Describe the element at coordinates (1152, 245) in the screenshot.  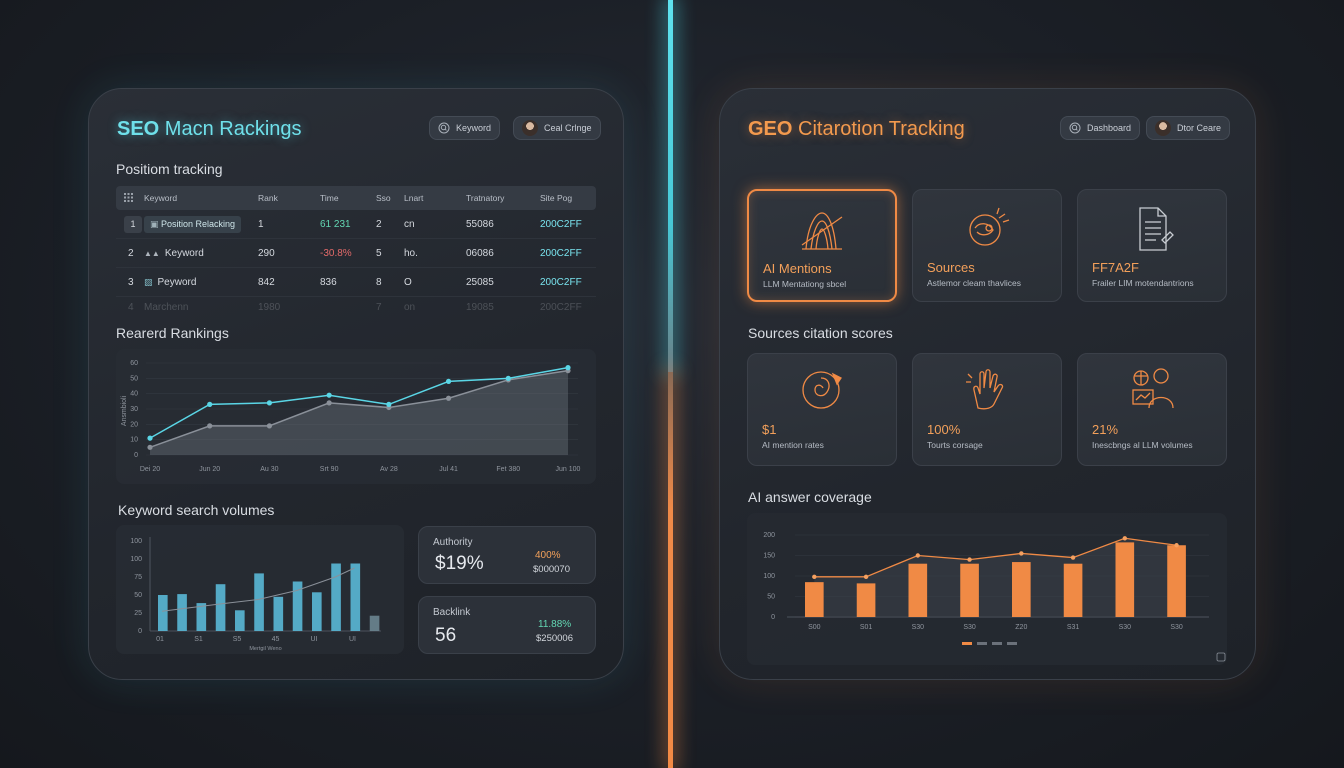
I see `ff7a2f-card: FF7A2F Frailer LIM motendantrions` at that location.